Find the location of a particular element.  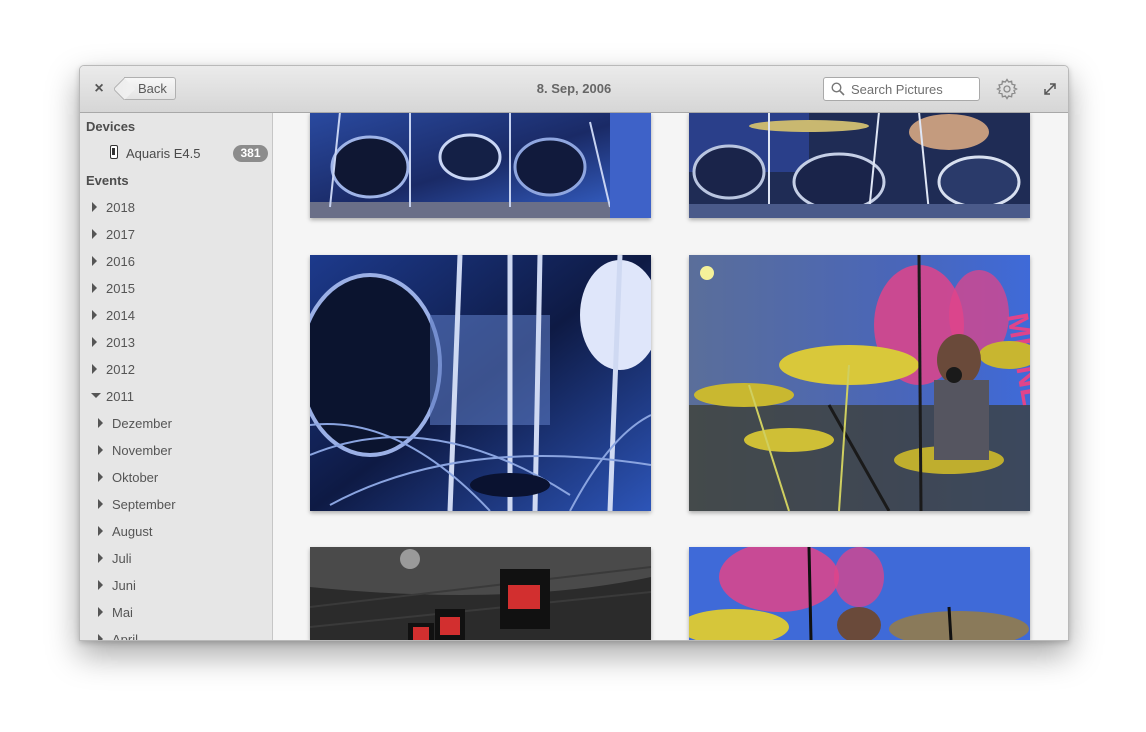

header-bar: × Back 8. Sep, 2006 is located at coordinates (574, 89).